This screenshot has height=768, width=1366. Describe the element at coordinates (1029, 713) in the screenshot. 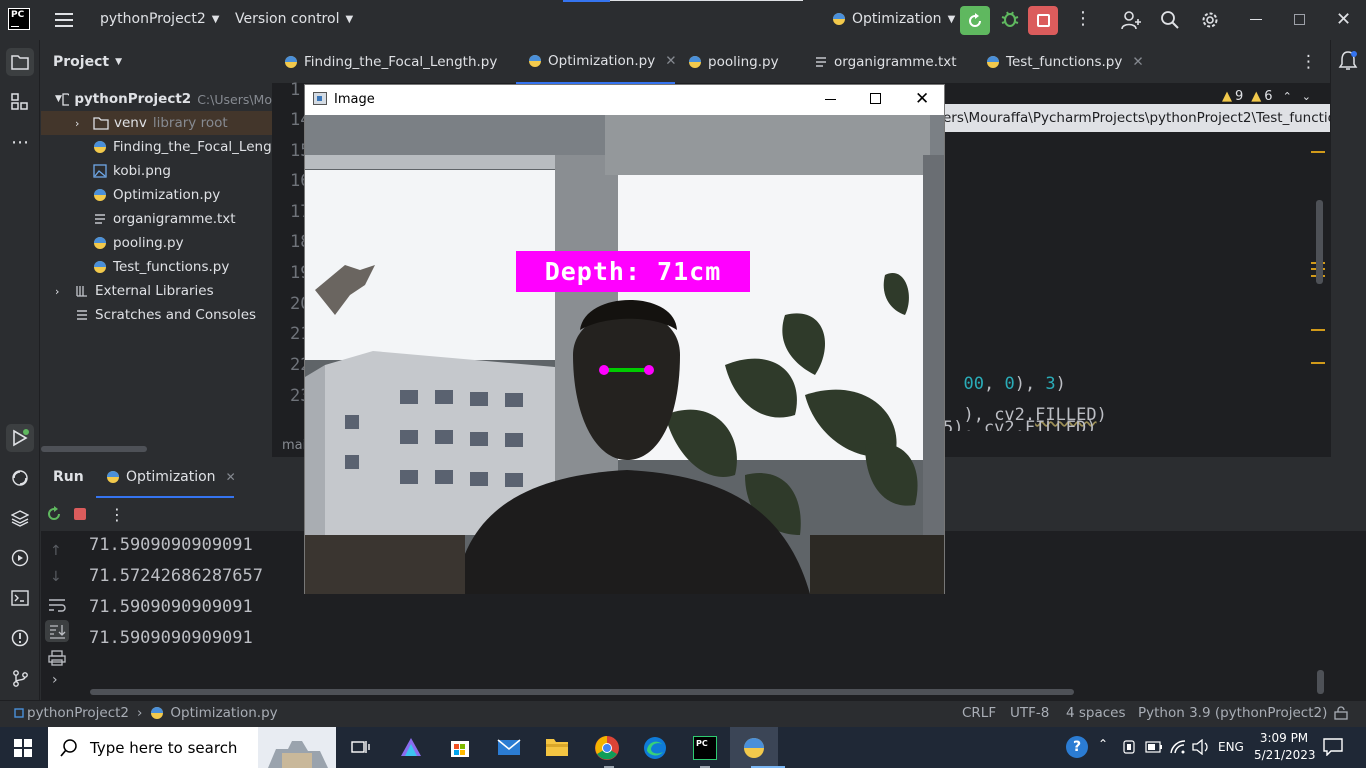

I see `encoding-widget: UTF-8` at that location.